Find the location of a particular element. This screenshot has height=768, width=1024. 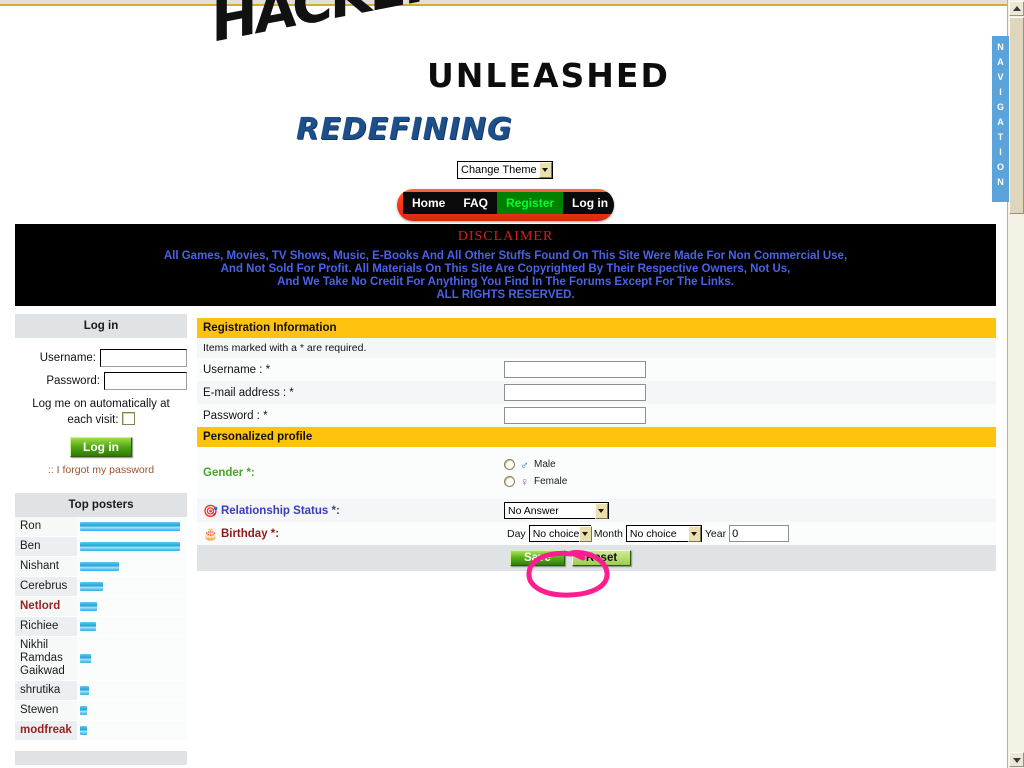

navigation-side-tab: NAVIGATION is located at coordinates (1000, 119).